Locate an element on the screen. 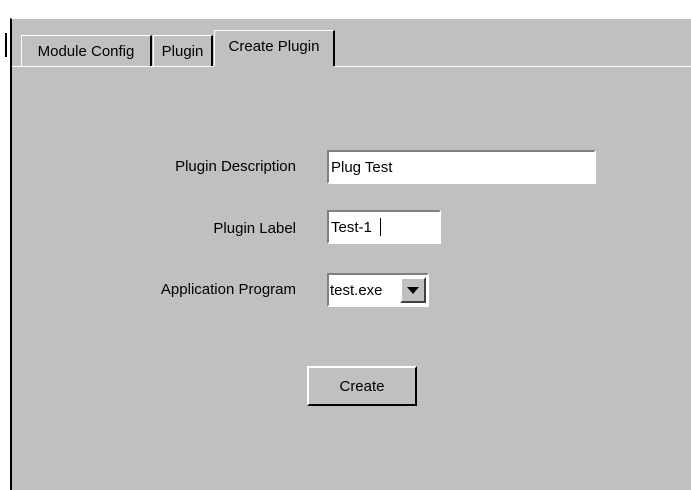 The width and height of the screenshot is (691, 490). tab-module-config: Module Config is located at coordinates (86, 50).